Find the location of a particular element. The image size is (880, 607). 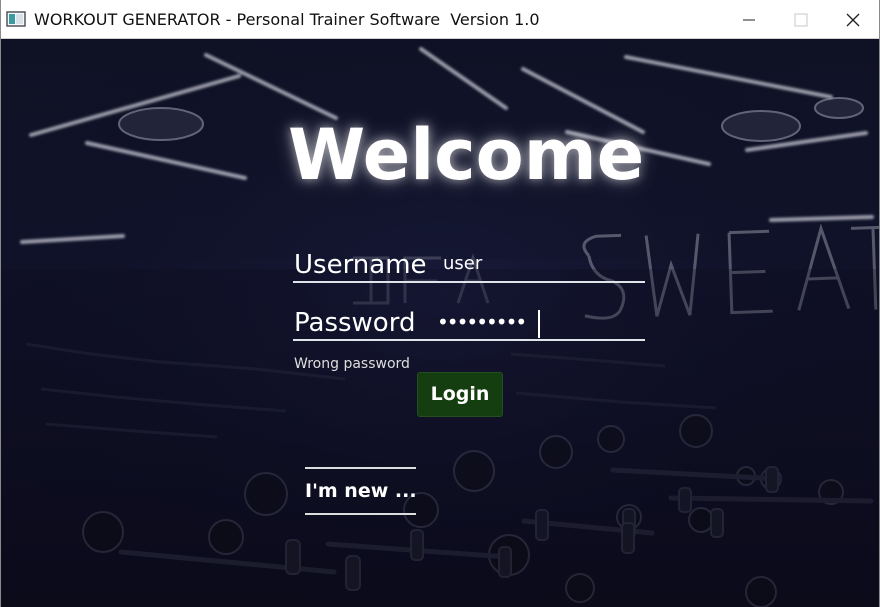

close-icon is located at coordinates (853, 19).